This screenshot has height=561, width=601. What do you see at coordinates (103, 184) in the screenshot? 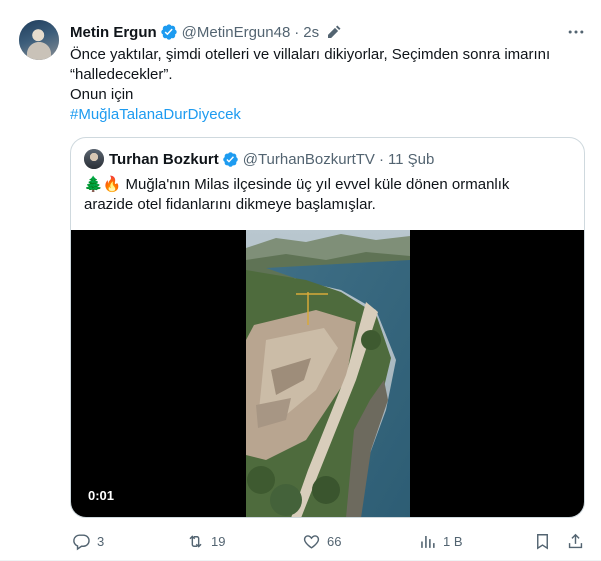
I see `tree-fire-emoji-icon: 🌲🔥` at bounding box center [103, 184].